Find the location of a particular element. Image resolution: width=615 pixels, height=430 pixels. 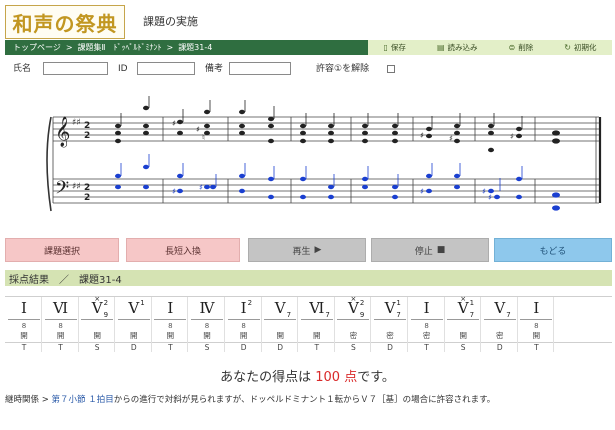

transpose-button: 長短入換 is located at coordinates (183, 250).